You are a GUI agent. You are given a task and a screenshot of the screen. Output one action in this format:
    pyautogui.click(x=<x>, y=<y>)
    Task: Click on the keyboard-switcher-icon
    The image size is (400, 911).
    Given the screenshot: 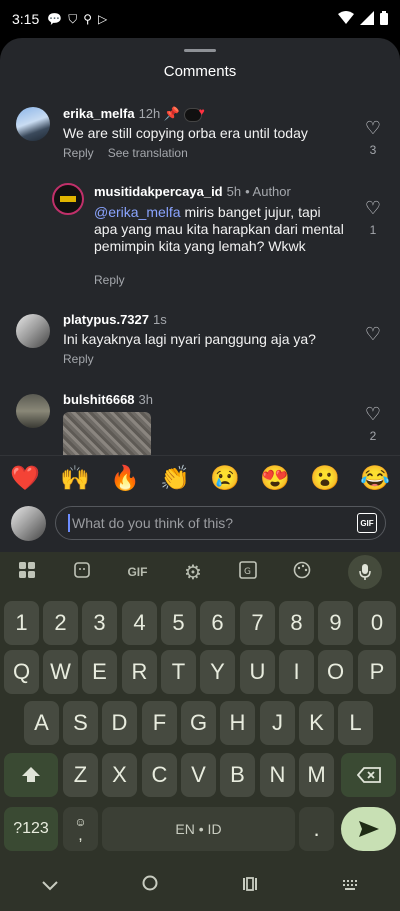 What is the action you would take?
    pyautogui.click(x=350, y=885)
    